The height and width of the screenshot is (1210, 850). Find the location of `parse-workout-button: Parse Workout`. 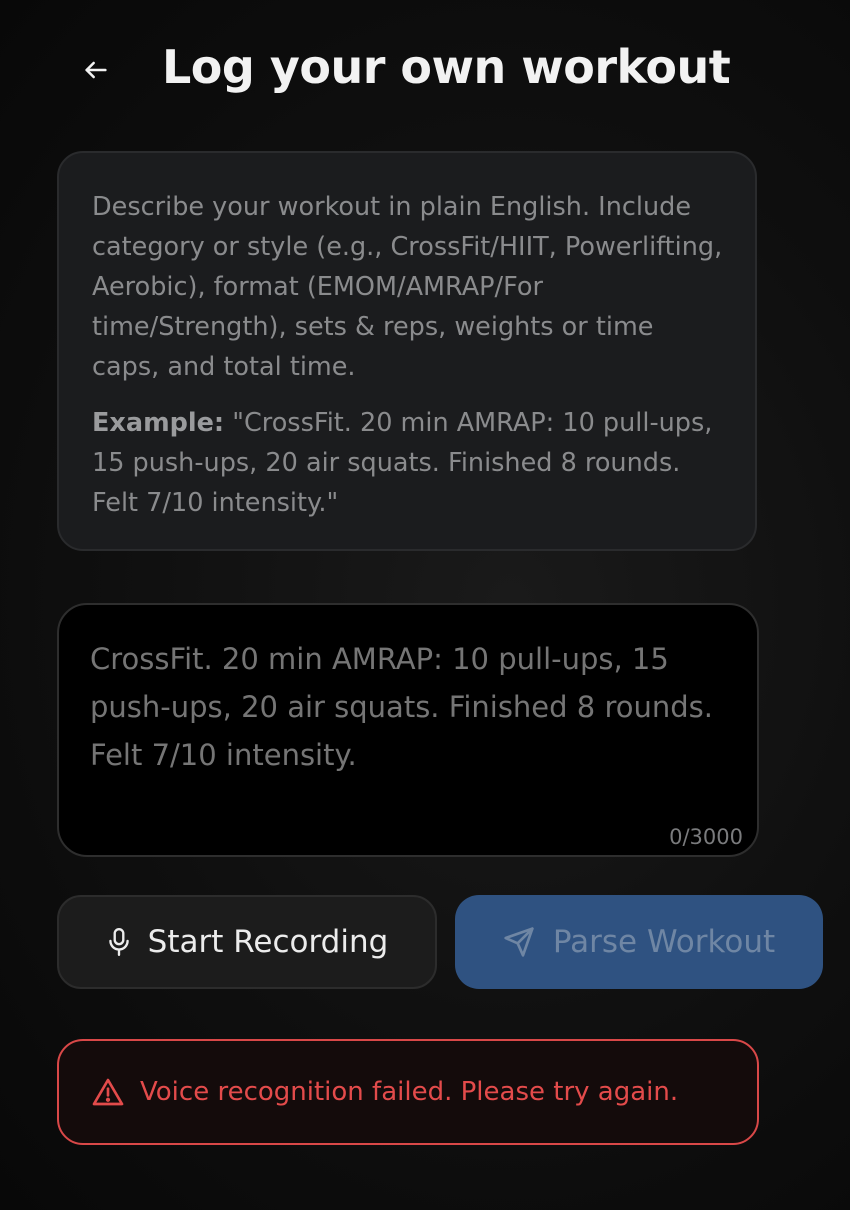

parse-workout-button: Parse Workout is located at coordinates (639, 942).